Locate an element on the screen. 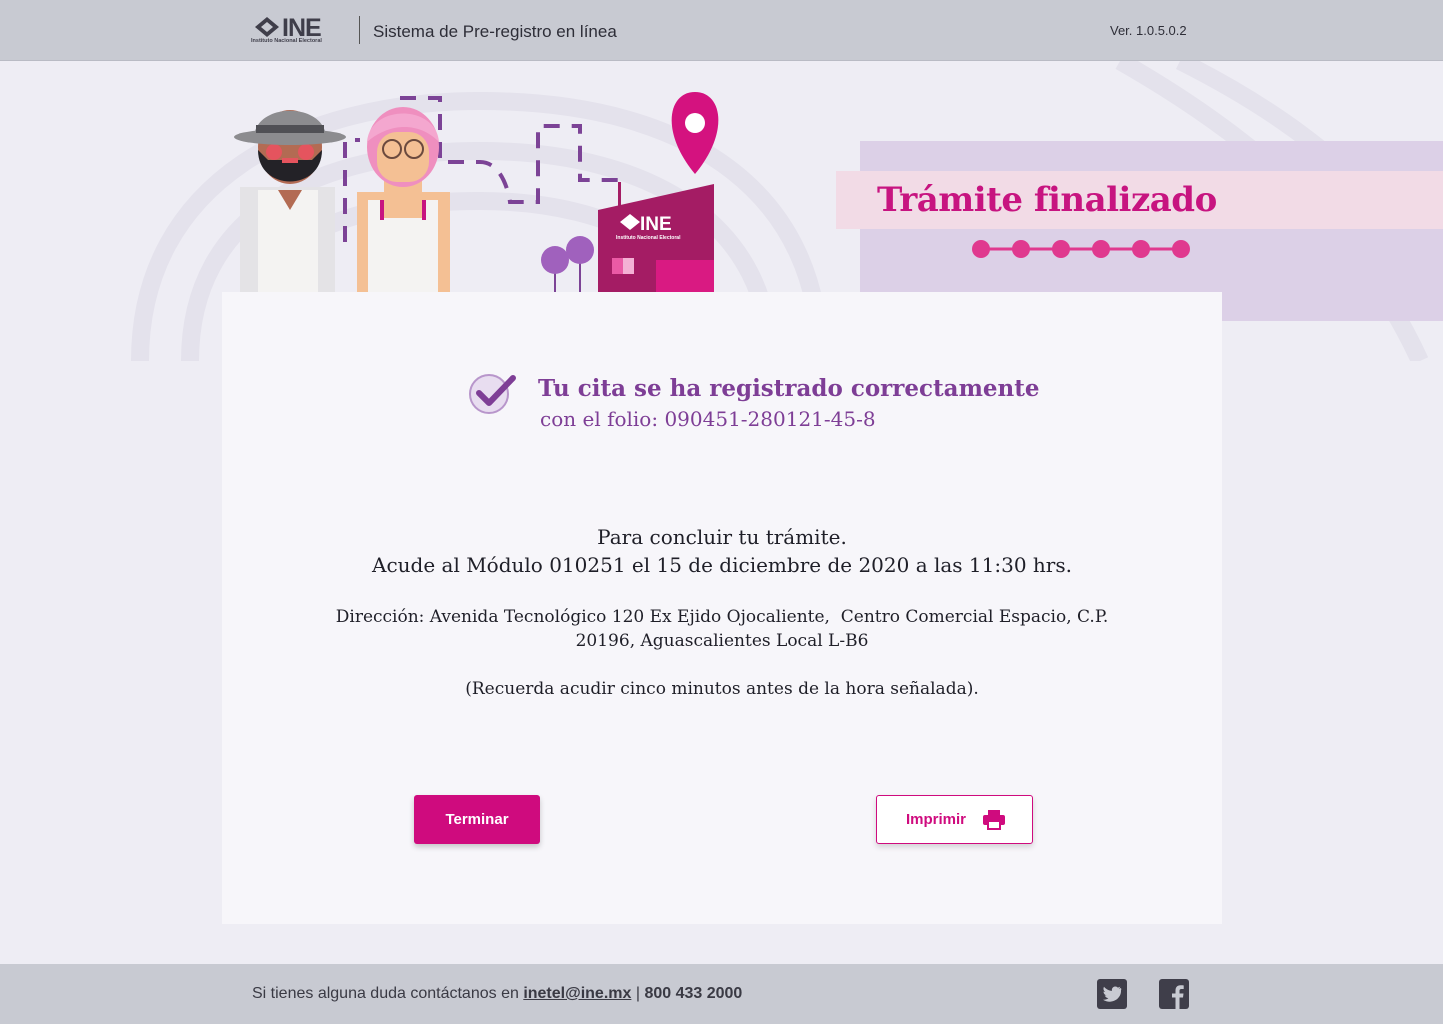 The height and width of the screenshot is (1024, 1443). logo-subtitle: Instituto Nacional Electoral is located at coordinates (286, 41).